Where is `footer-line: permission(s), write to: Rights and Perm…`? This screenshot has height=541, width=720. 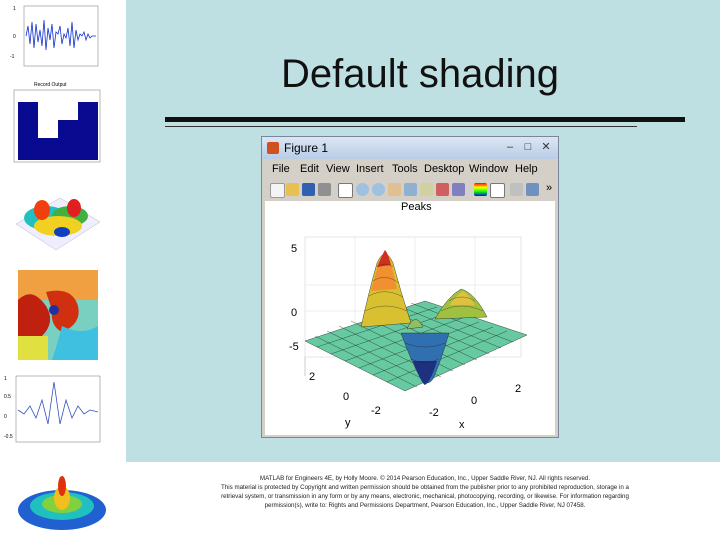
footer-line: permission(s), write to: Rights and Perm… is located at coordinates (425, 505).